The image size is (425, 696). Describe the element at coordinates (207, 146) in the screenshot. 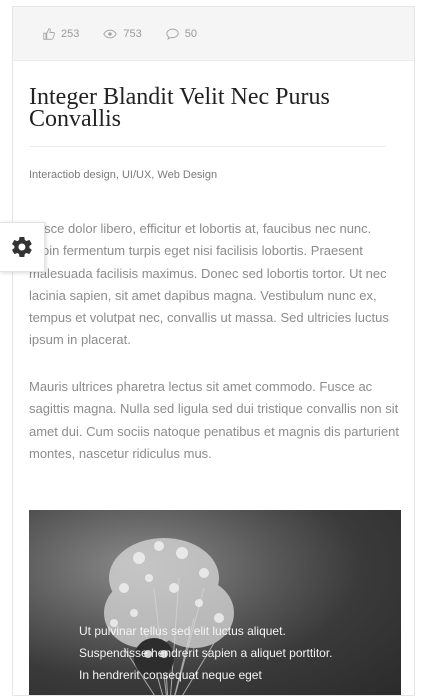

I see `title-divider` at that location.